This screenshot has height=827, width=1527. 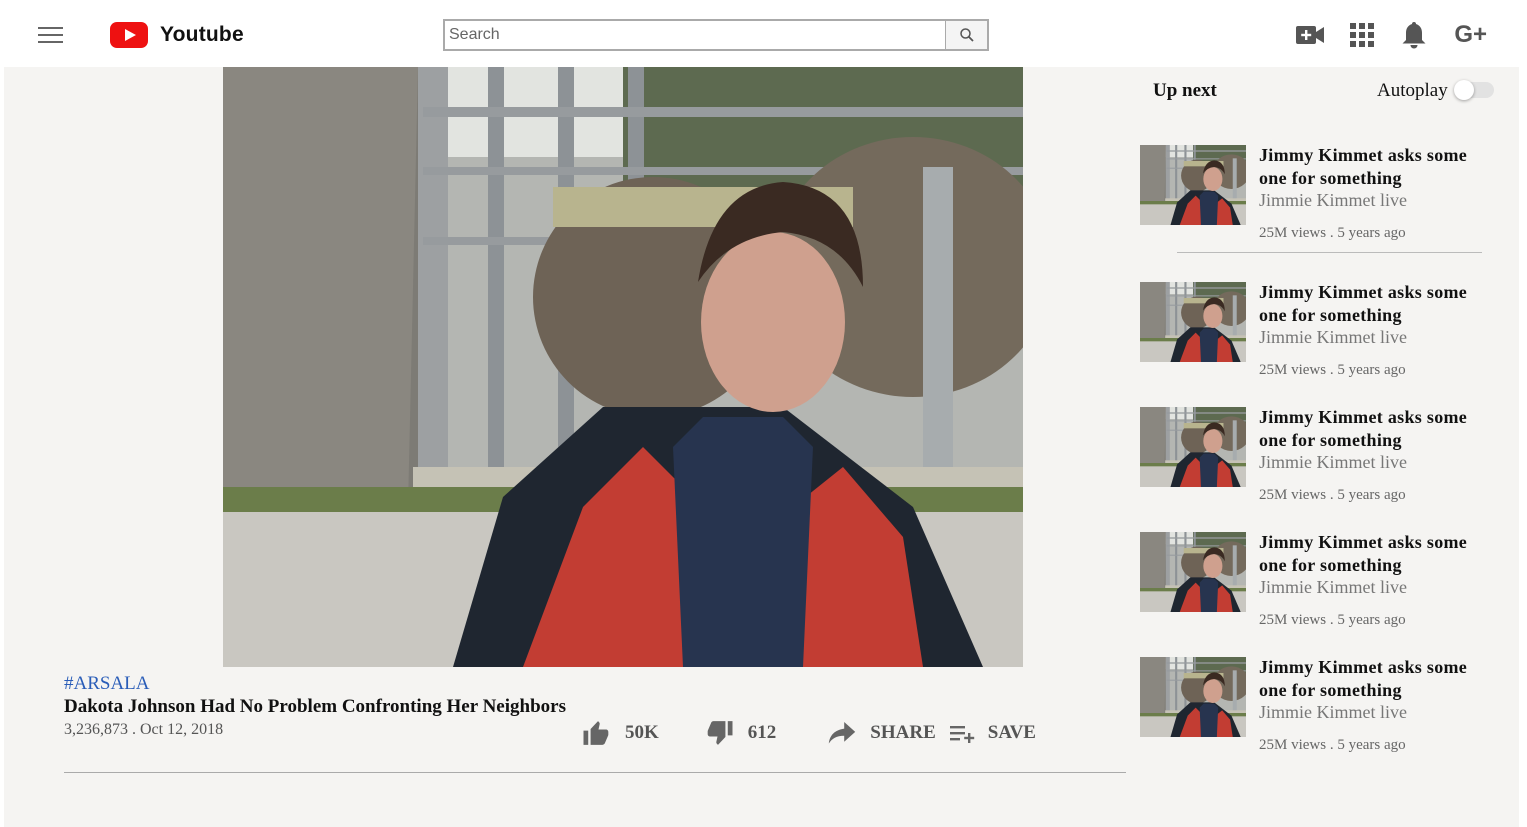 What do you see at coordinates (842, 733) in the screenshot?
I see `share-arrow-icon` at bounding box center [842, 733].